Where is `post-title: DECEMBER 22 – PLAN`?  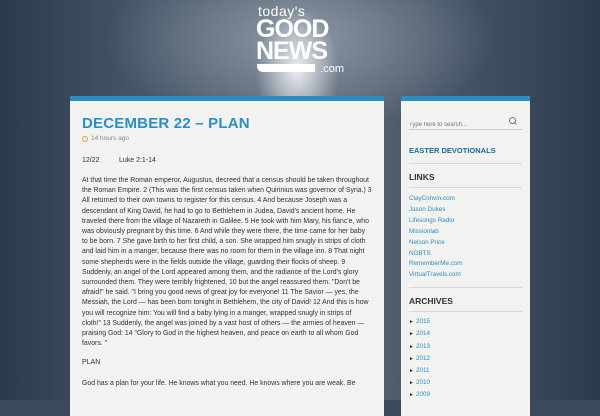
post-title: DECEMBER 22 – PLAN is located at coordinates (227, 123).